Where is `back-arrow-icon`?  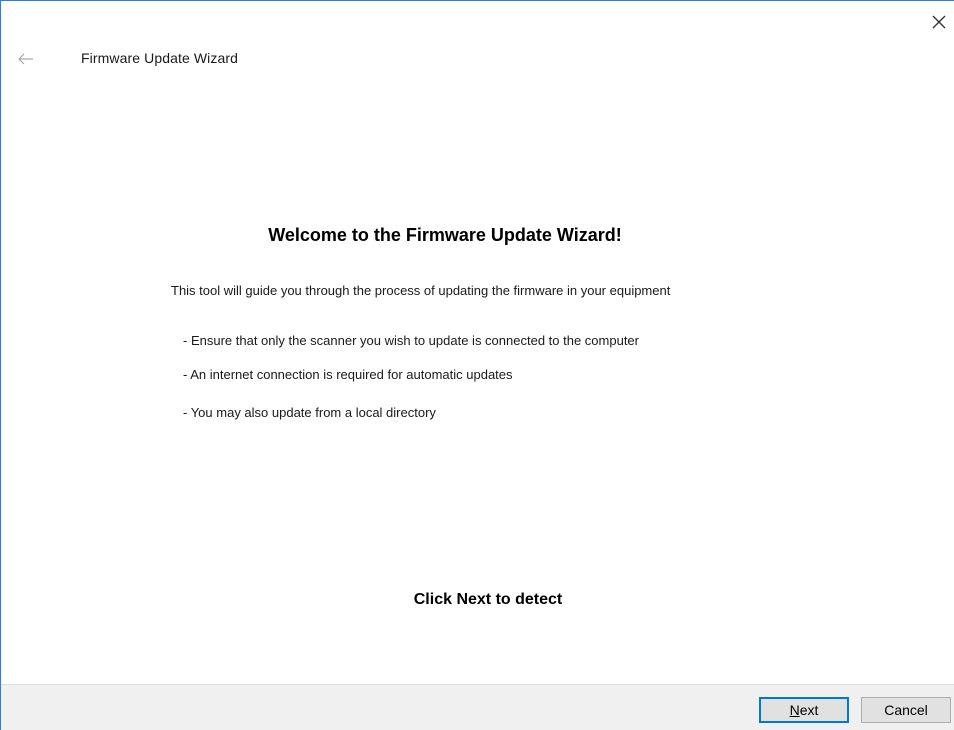 back-arrow-icon is located at coordinates (25, 59).